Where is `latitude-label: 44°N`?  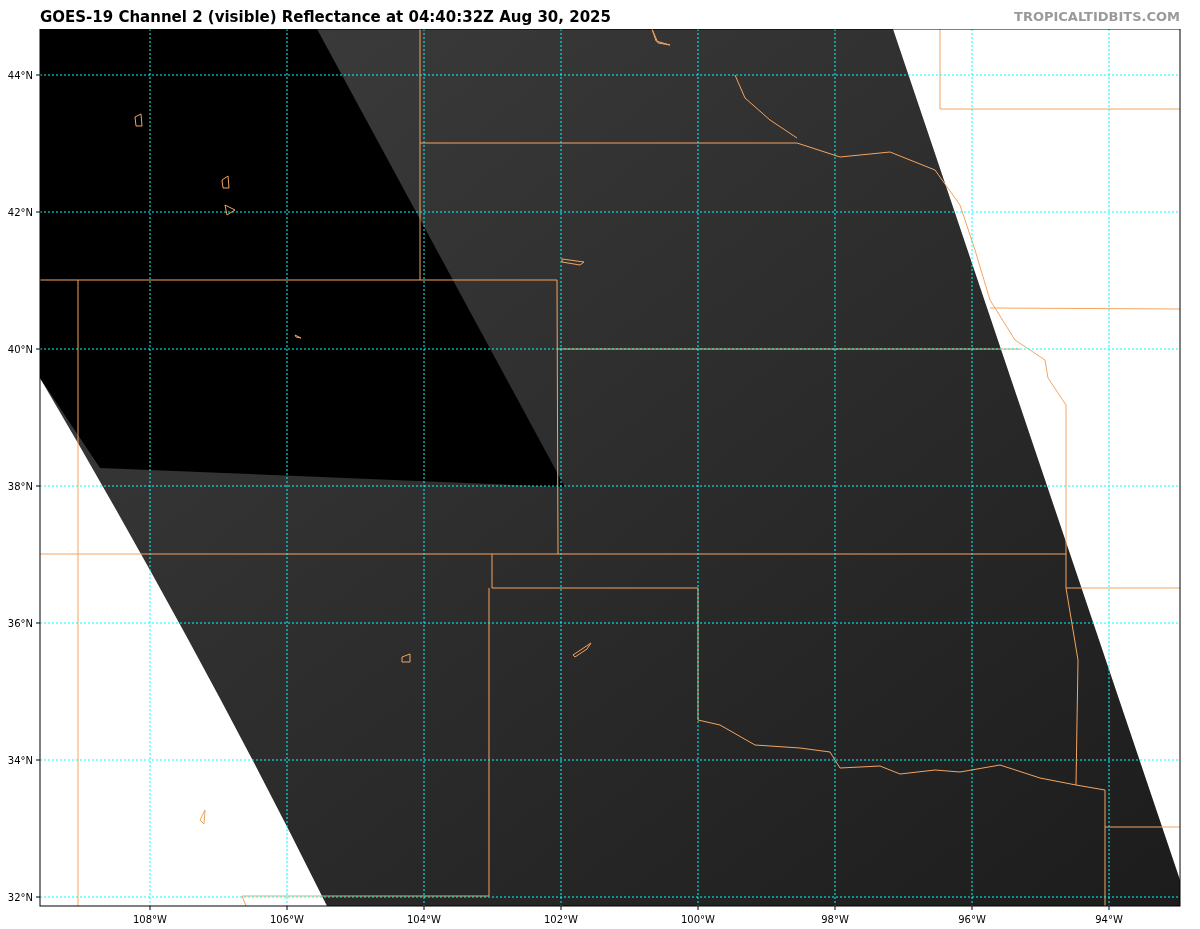 latitude-label: 44°N is located at coordinates (20, 75).